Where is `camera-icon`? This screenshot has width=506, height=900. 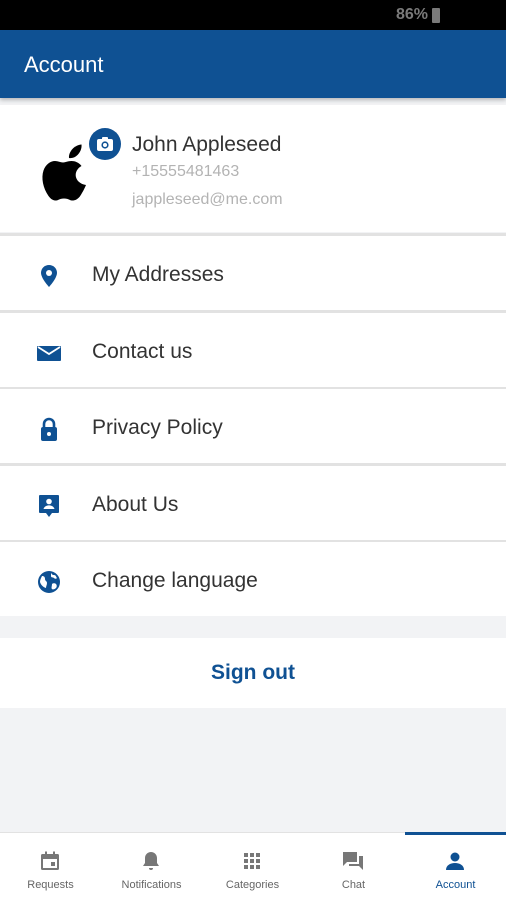
camera-icon is located at coordinates (105, 144).